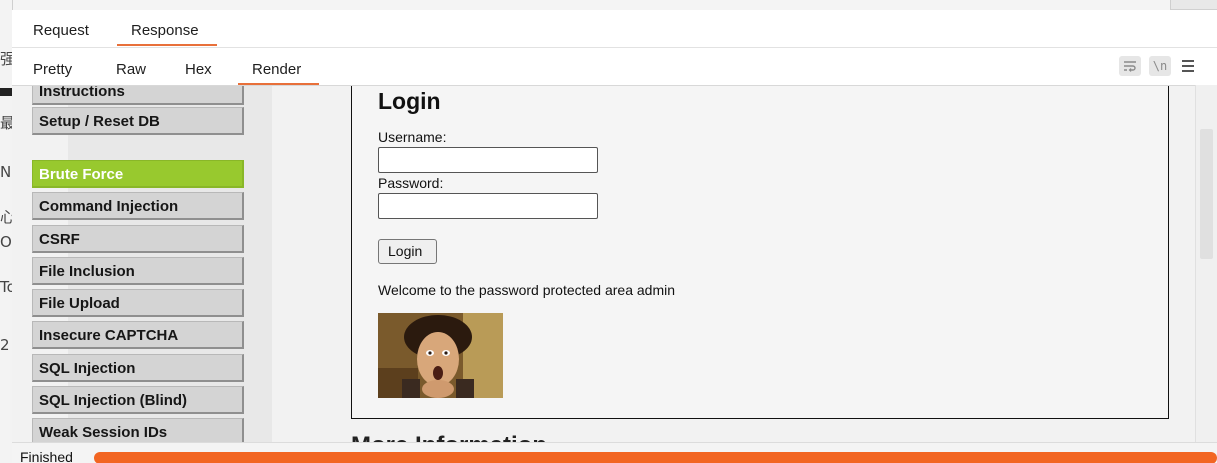 This screenshot has height=463, width=1217. I want to click on background-char: 2, so click(5, 345).